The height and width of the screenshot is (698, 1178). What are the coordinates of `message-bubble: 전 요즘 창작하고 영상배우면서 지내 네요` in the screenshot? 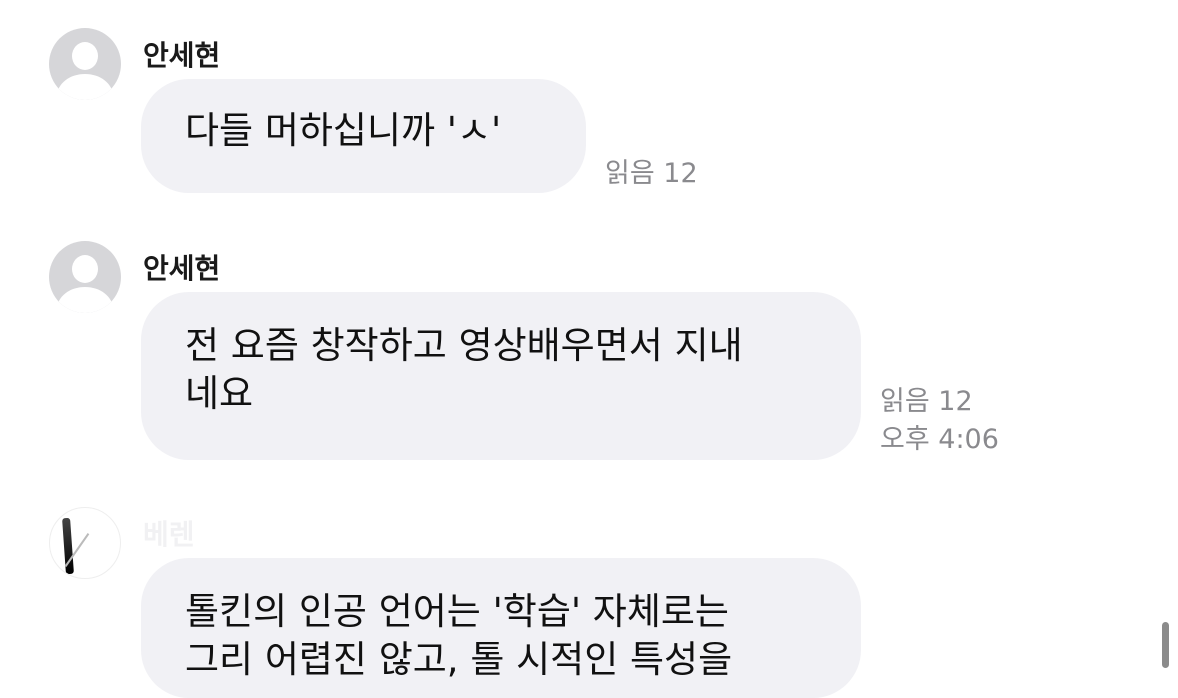 It's located at (501, 376).